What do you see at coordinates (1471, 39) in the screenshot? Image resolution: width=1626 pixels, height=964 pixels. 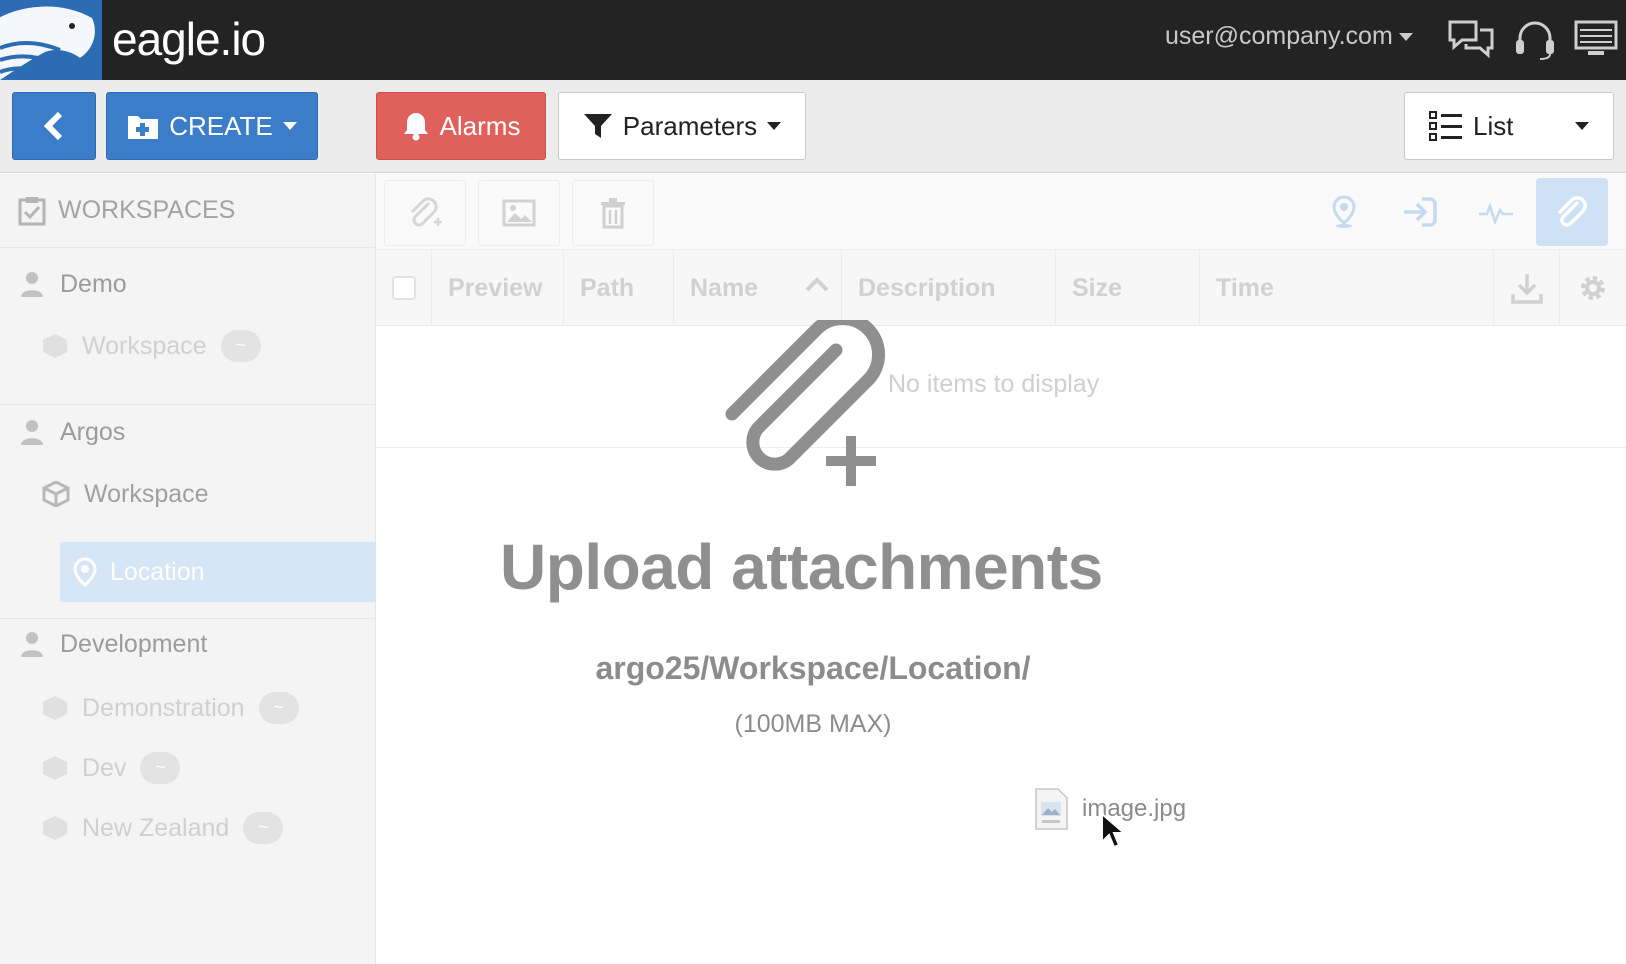 I see `chat-icon` at bounding box center [1471, 39].